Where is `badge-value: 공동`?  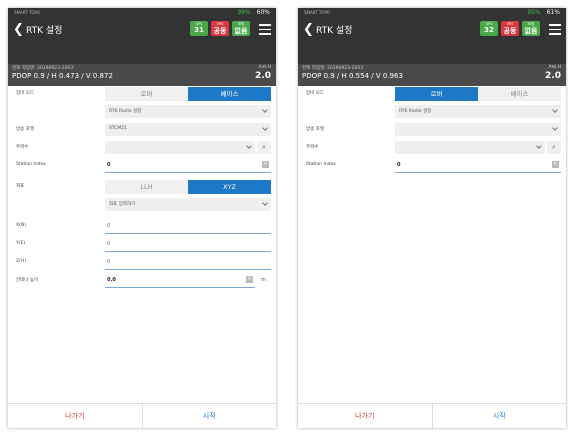 badge-value: 공동 is located at coordinates (510, 31).